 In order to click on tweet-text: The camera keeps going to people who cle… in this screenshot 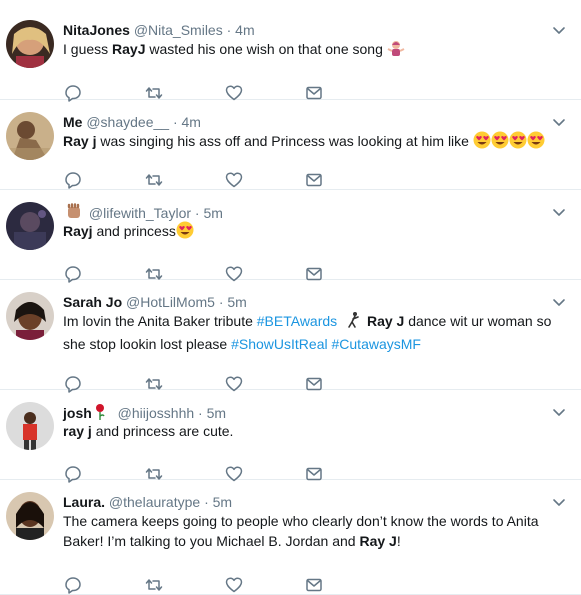, I will do `click(315, 531)`.